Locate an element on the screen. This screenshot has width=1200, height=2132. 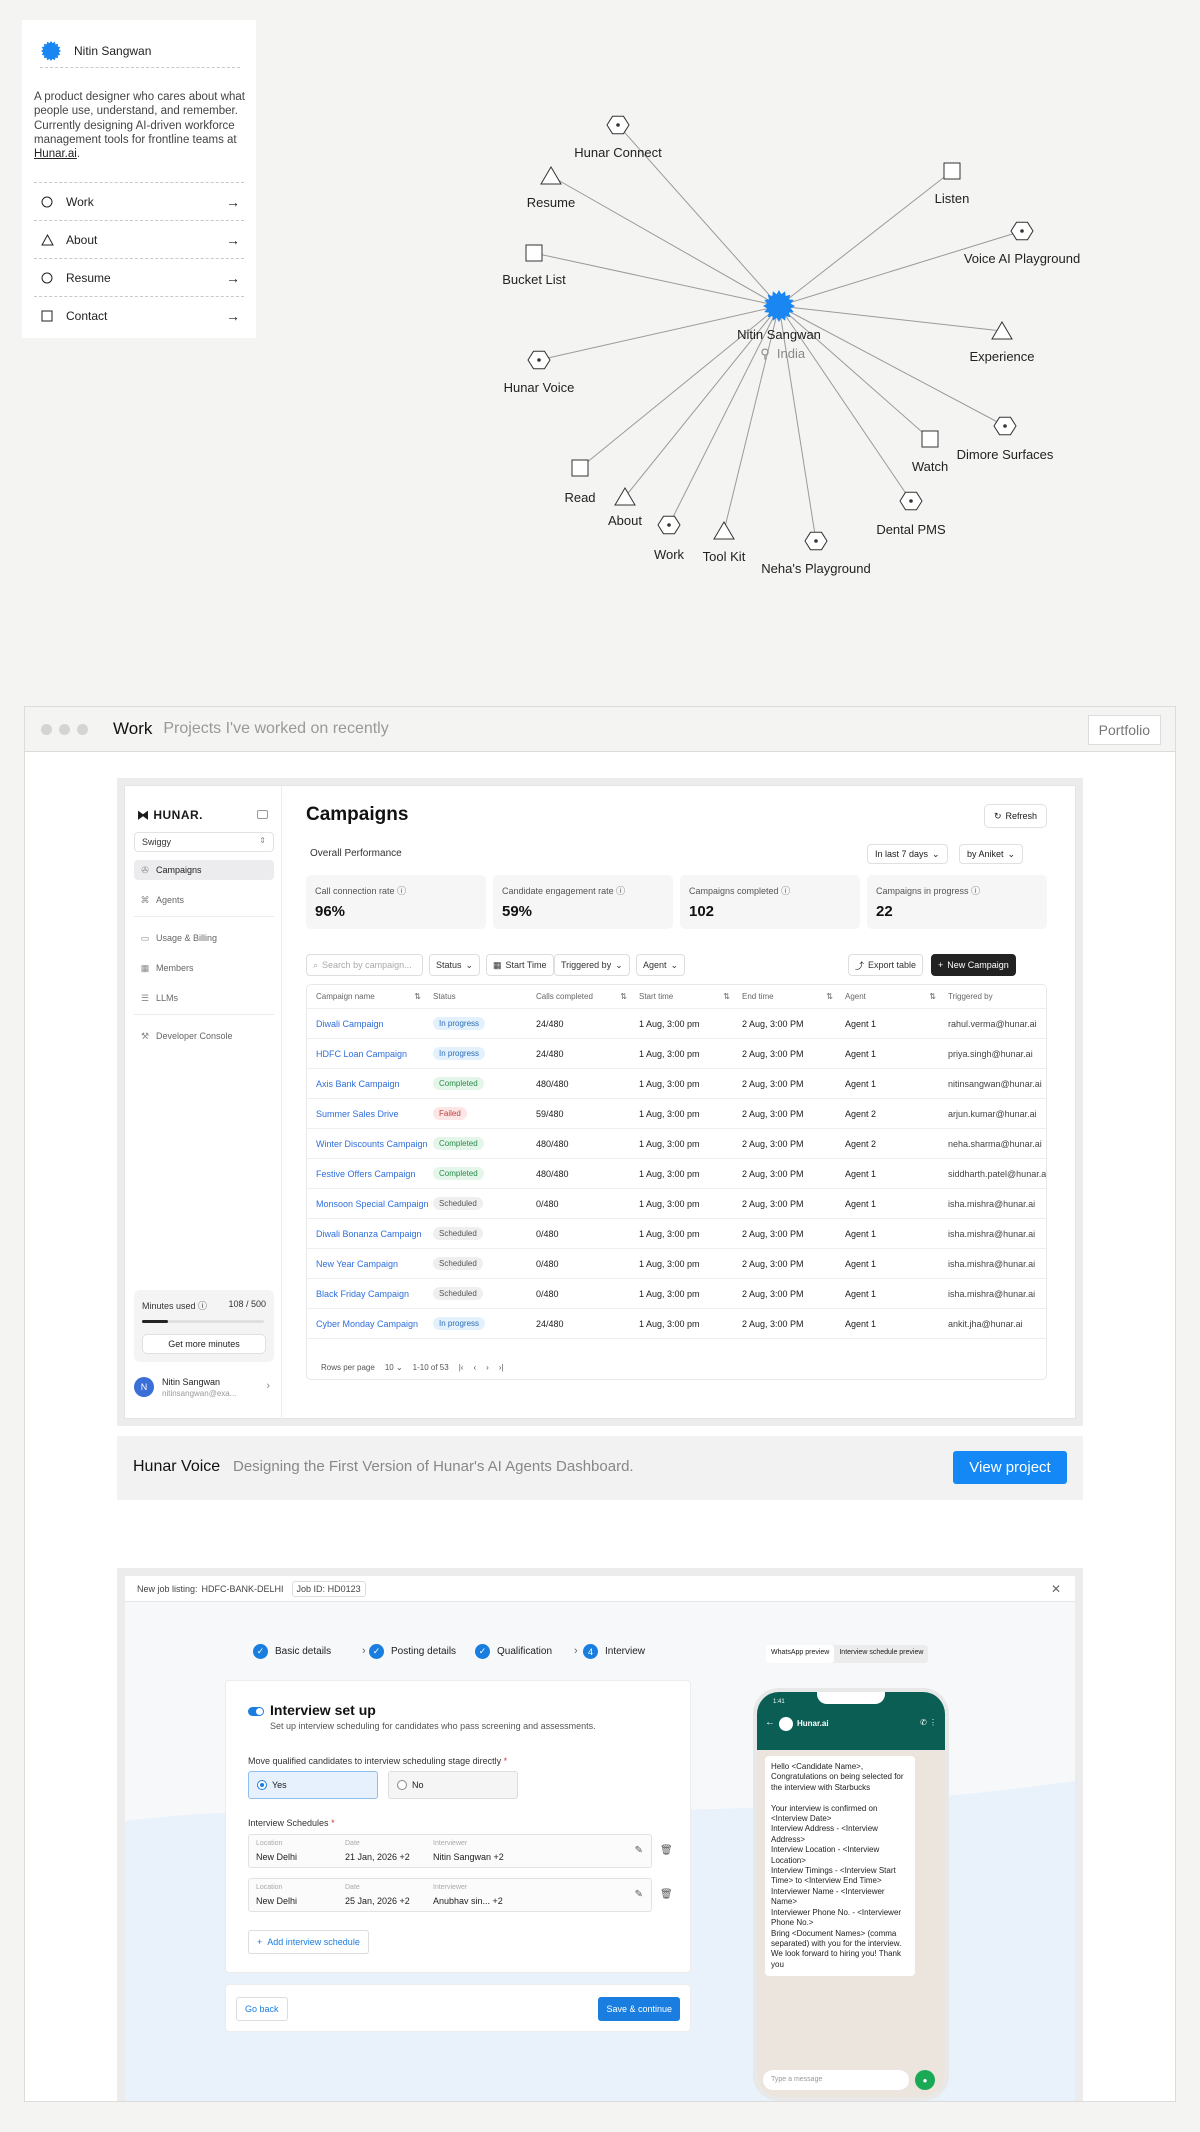
graph-node-dimore-surfaces: Dimore Surfaces is located at coordinates (1005, 439).